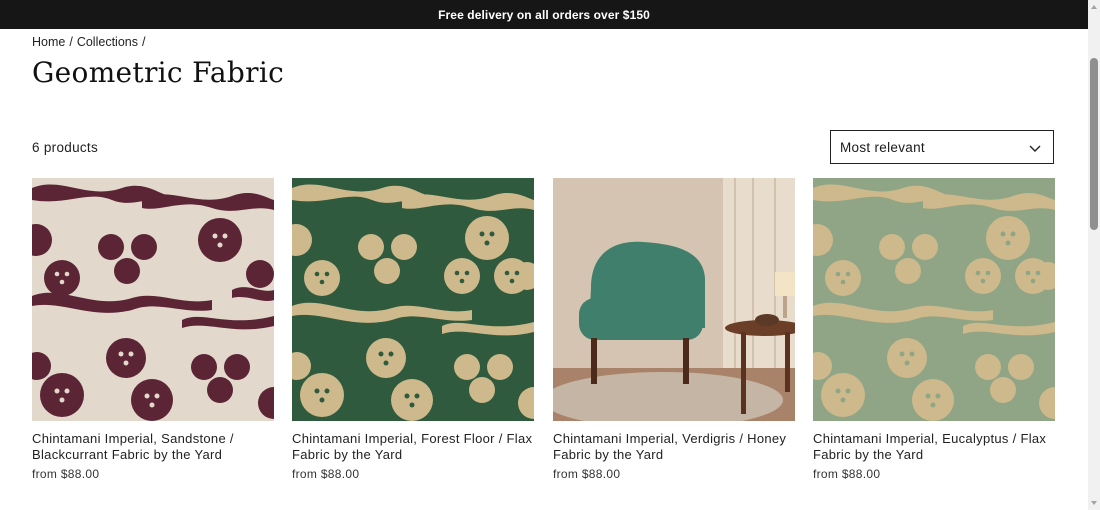 The image size is (1100, 510). I want to click on breadcrumb: Home / Collections /, so click(90, 42).